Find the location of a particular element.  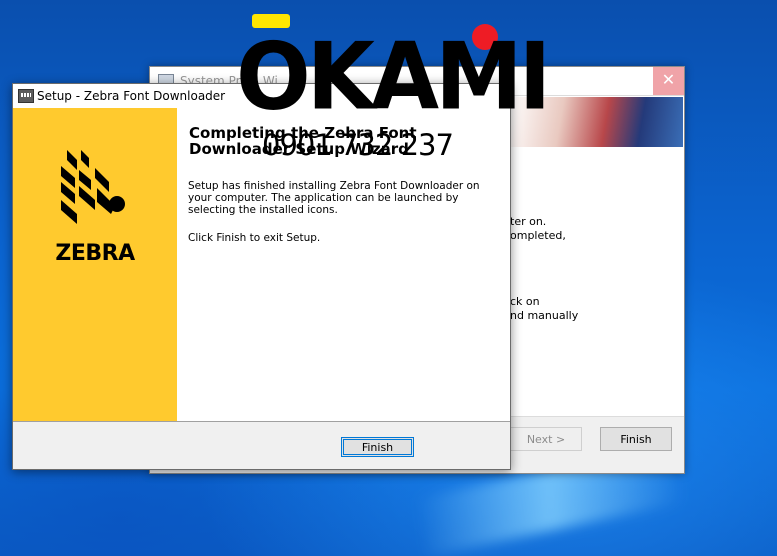

dialog-footer: Finish is located at coordinates (261, 445).